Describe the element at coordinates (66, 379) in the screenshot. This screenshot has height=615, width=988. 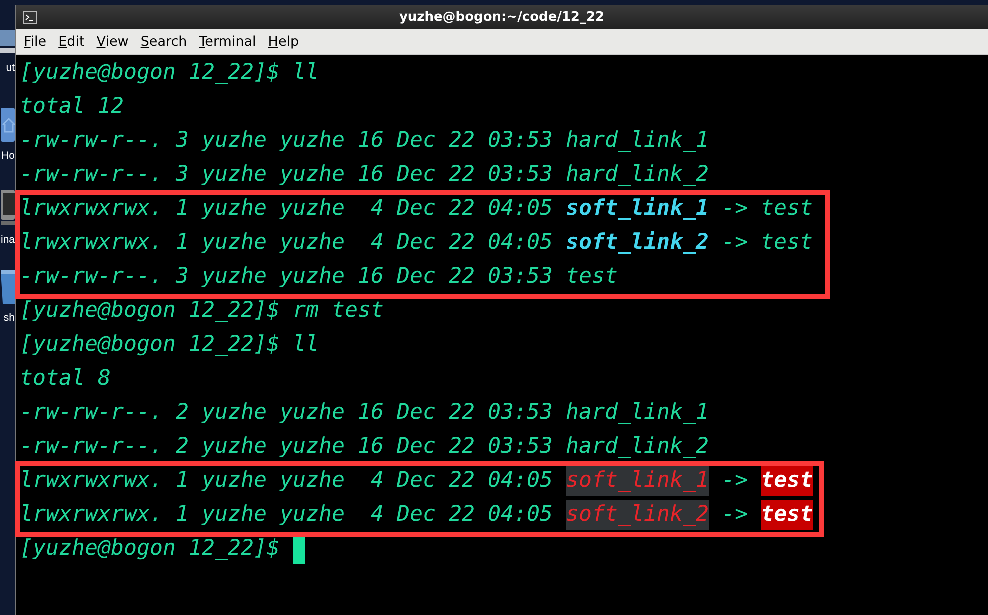
I see `terminal-text: total 8` at that location.